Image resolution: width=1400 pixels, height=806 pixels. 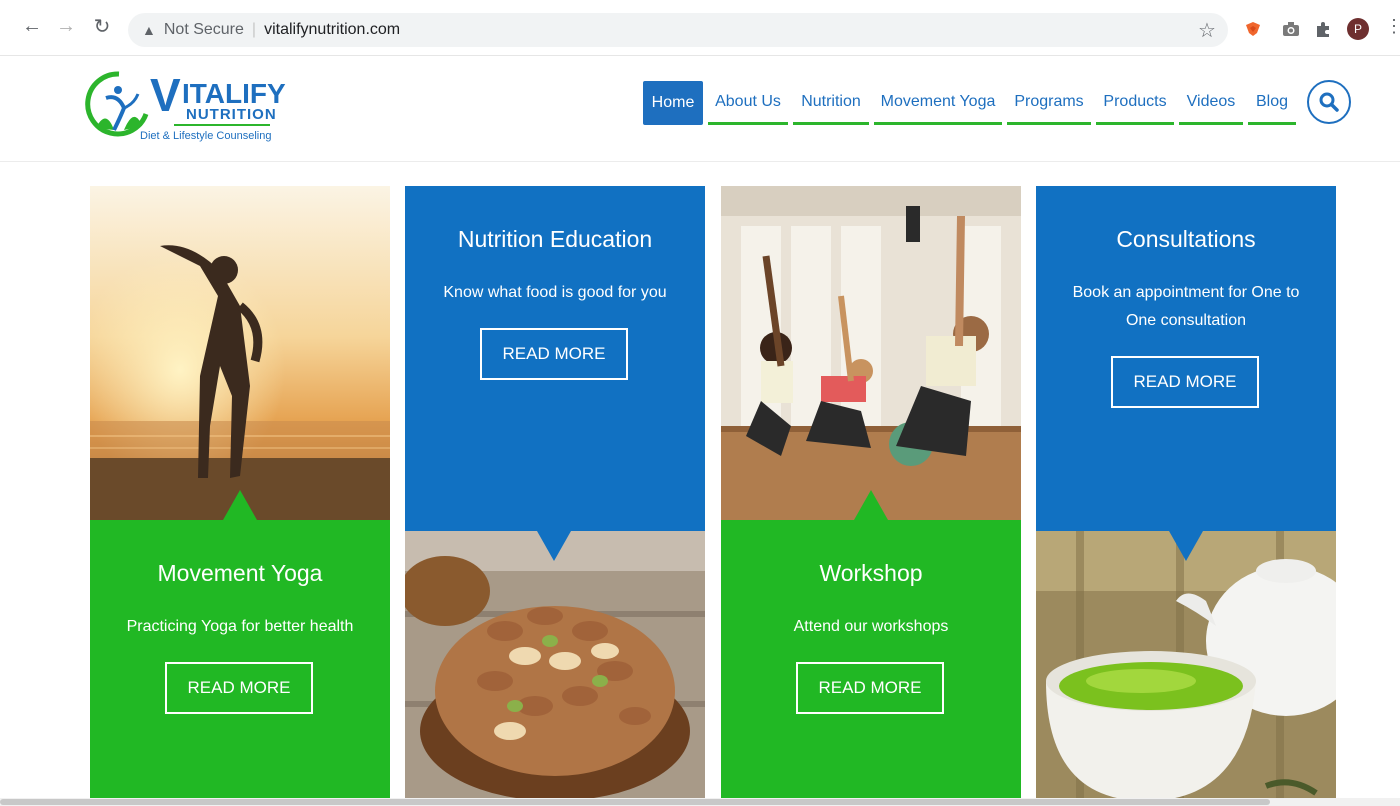 I want to click on panel-text: Attend our workshops, so click(x=871, y=626).